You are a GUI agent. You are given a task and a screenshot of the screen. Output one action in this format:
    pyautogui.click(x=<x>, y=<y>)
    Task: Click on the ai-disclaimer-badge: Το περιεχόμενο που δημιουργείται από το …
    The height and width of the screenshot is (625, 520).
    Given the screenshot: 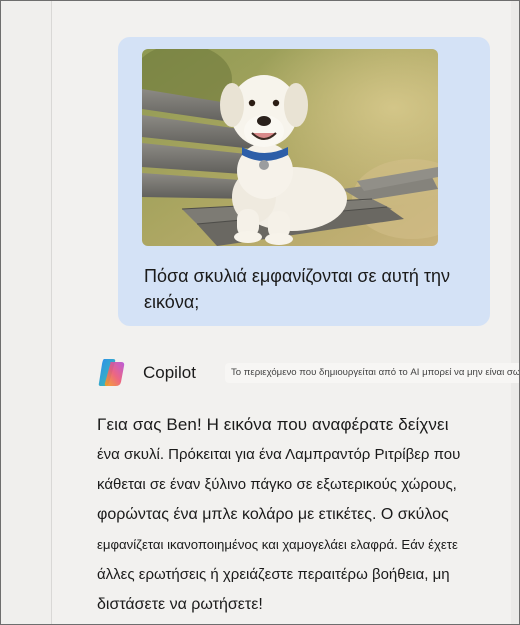 What is the action you would take?
    pyautogui.click(x=372, y=373)
    